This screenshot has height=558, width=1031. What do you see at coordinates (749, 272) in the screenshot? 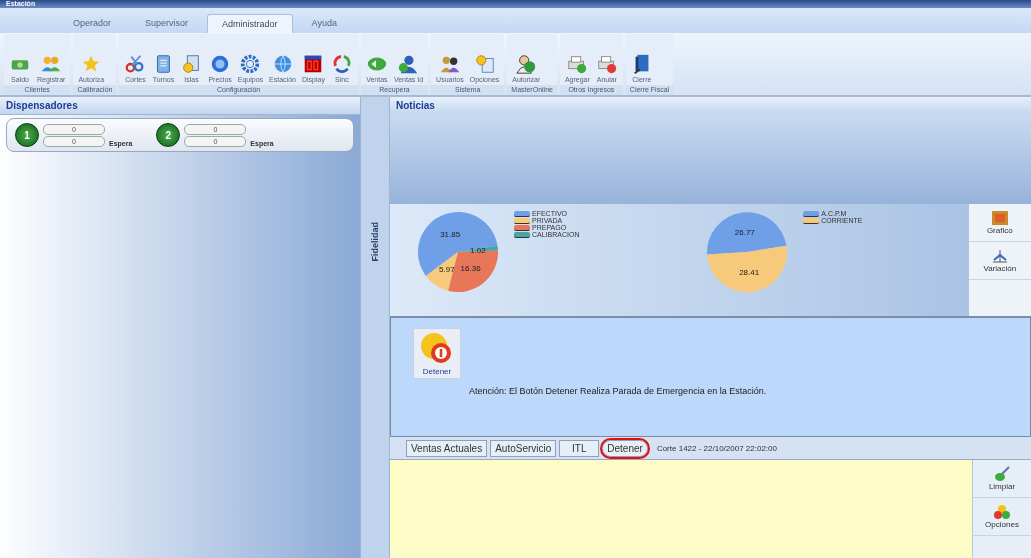
I see `data-label: 28.41` at bounding box center [749, 272].